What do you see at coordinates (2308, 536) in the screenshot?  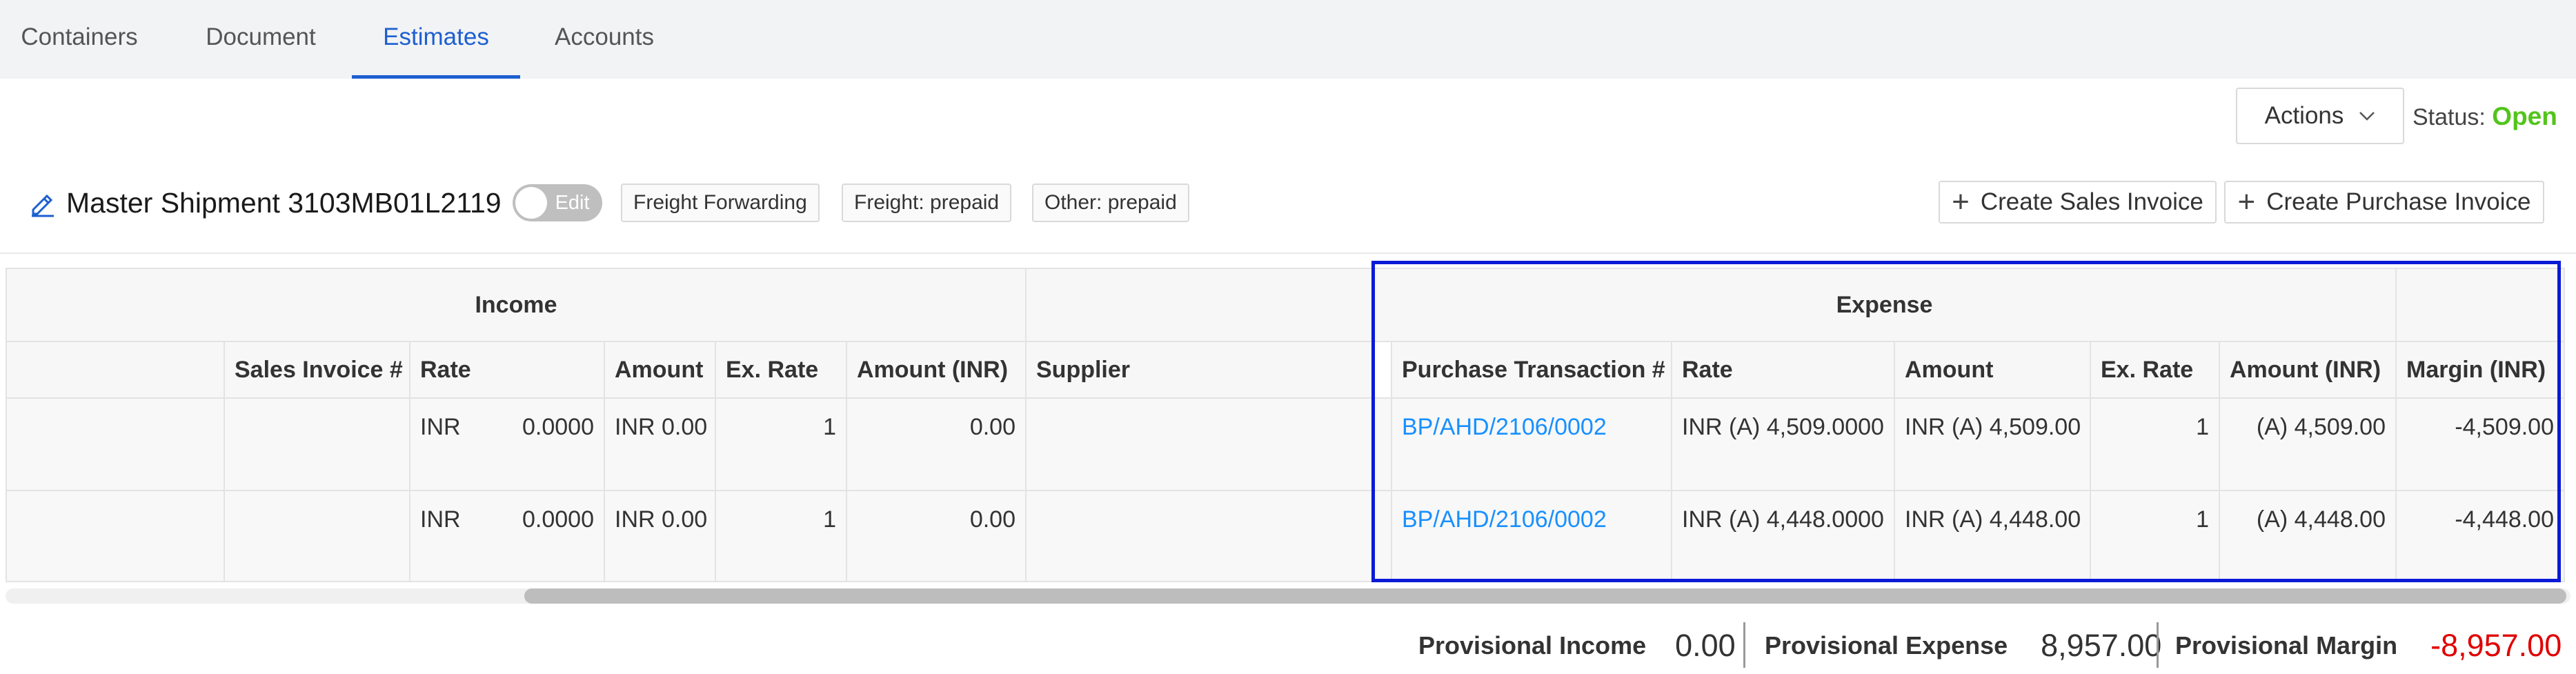 I see `table-cell-expense-amount-inr: (A) 4,448.00` at bounding box center [2308, 536].